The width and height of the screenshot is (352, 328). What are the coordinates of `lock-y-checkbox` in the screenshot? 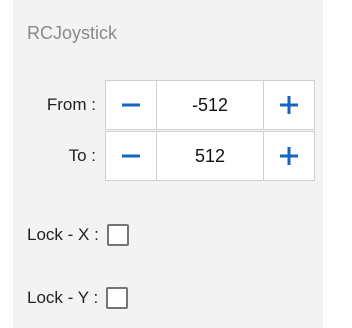 It's located at (117, 298).